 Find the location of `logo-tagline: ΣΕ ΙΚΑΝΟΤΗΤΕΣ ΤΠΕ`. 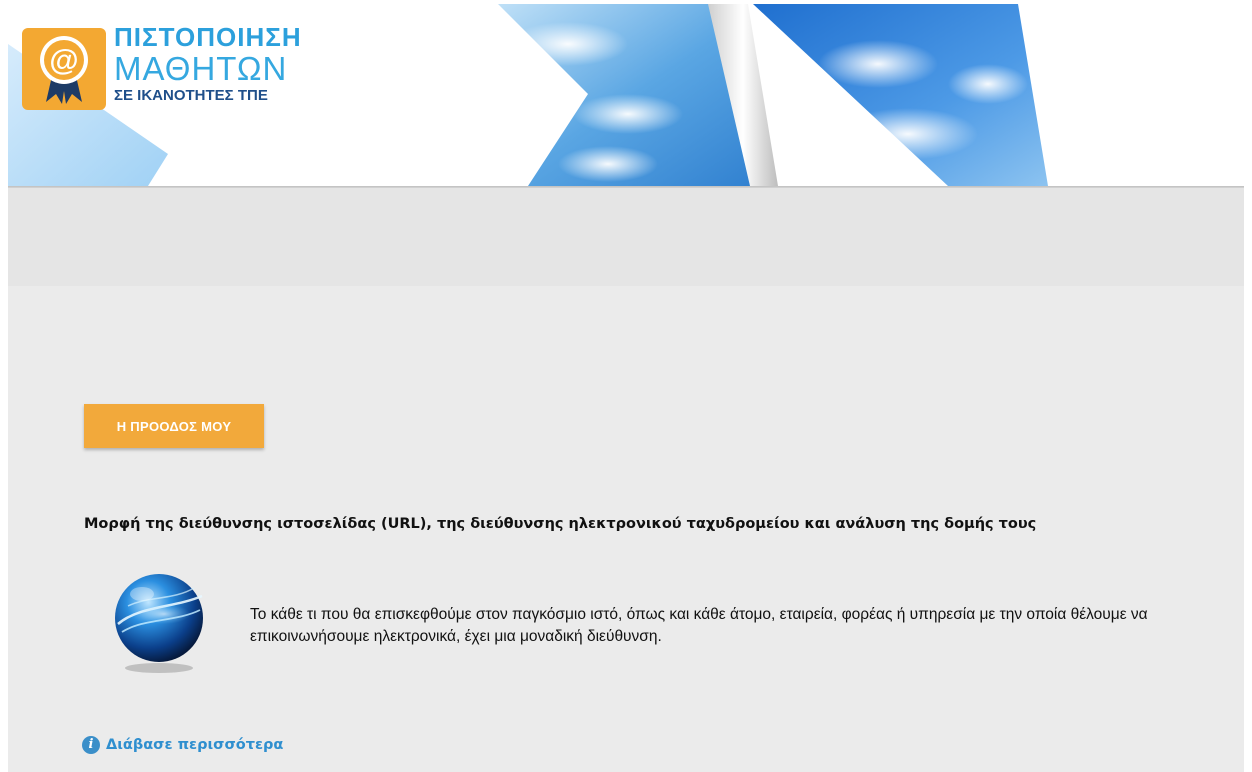

logo-tagline: ΣΕ ΙΚΑΝΟΤΗΤΕΣ ΤΠΕ is located at coordinates (191, 95).